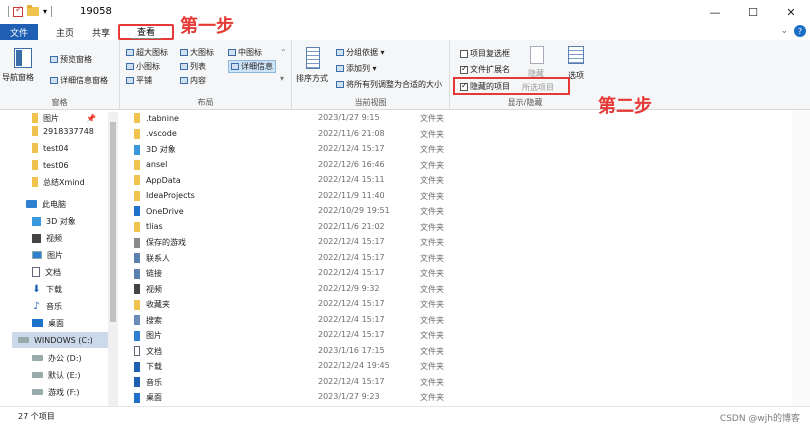  I want to click on item-checkboxes-toggle: 项目复选框, so click(485, 53).